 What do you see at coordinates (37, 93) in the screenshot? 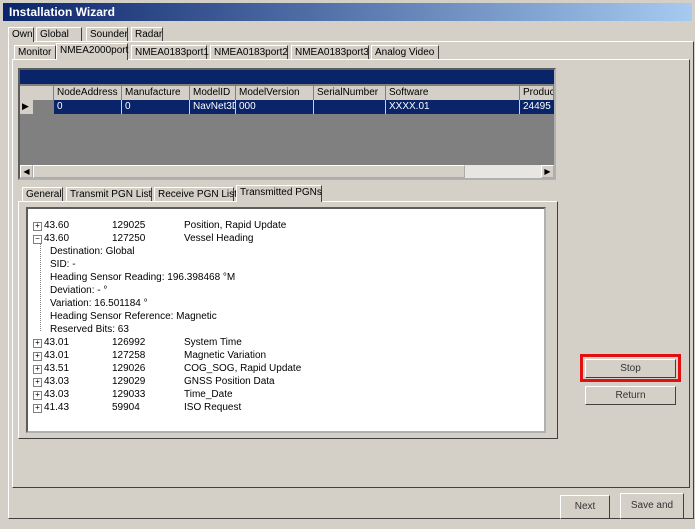
I see `table-corner` at bounding box center [37, 93].